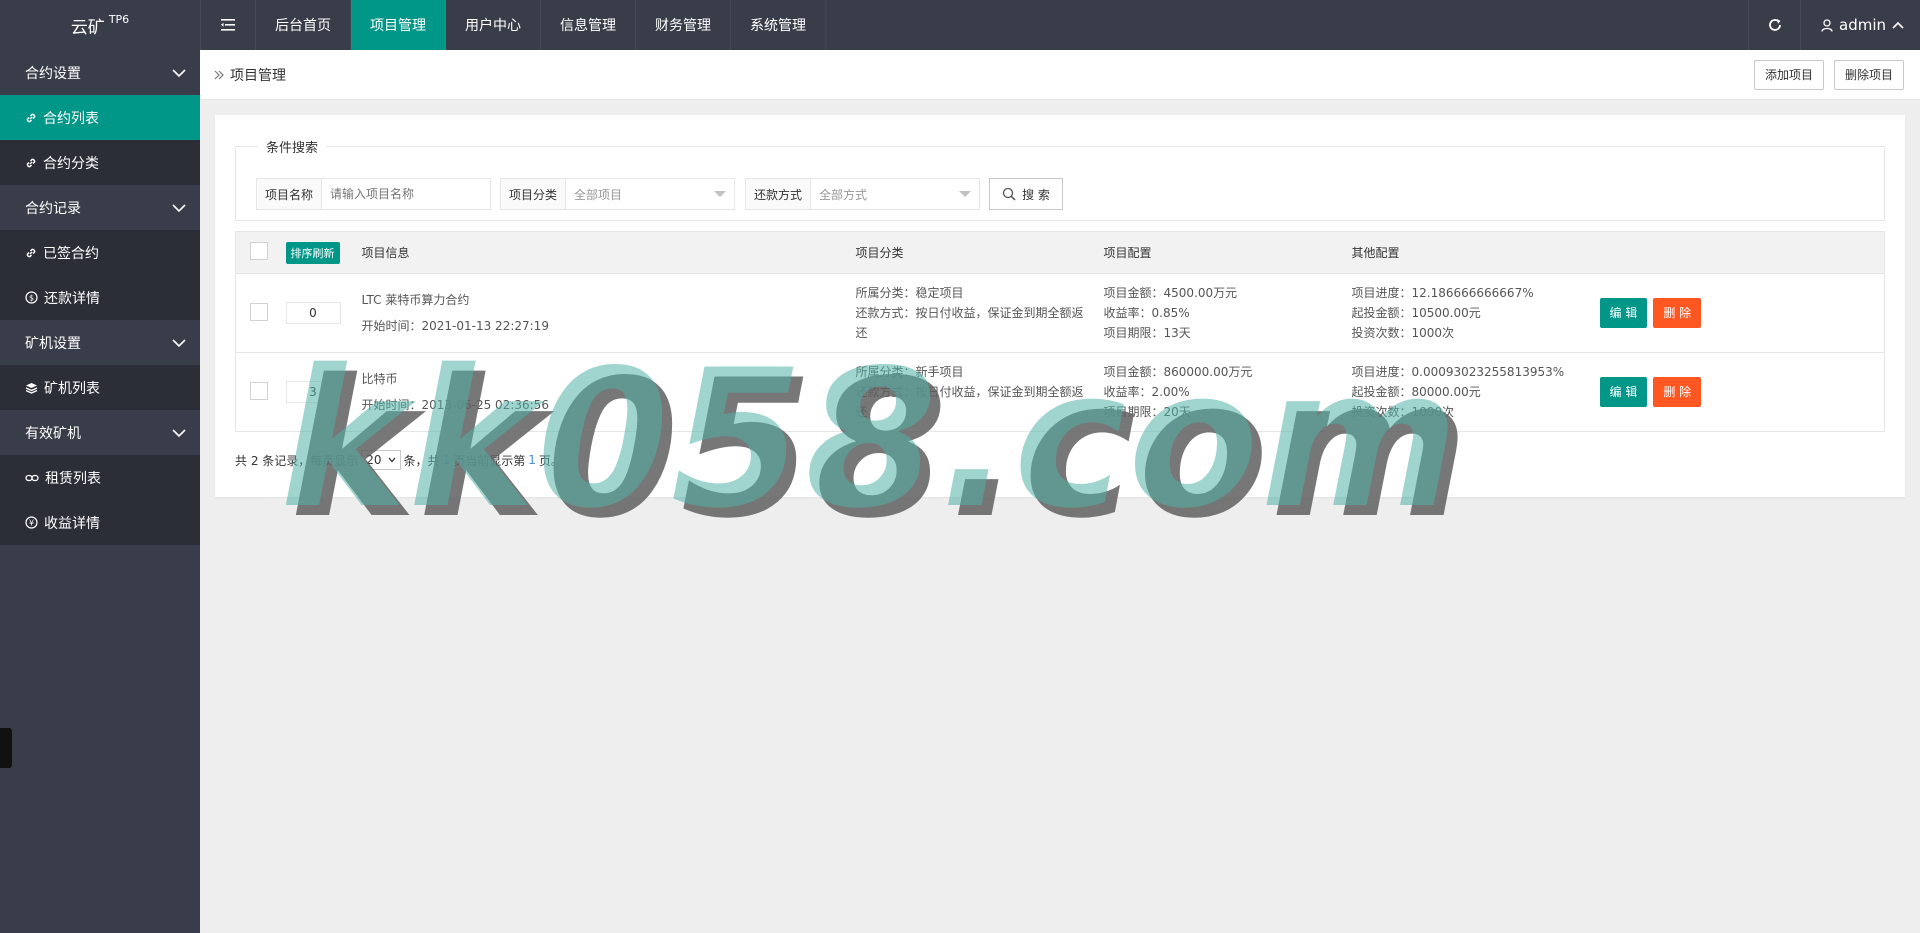 Image resolution: width=1920 pixels, height=933 pixels. Describe the element at coordinates (683, 25) in the screenshot. I see `nav-finance: 财务管理` at that location.